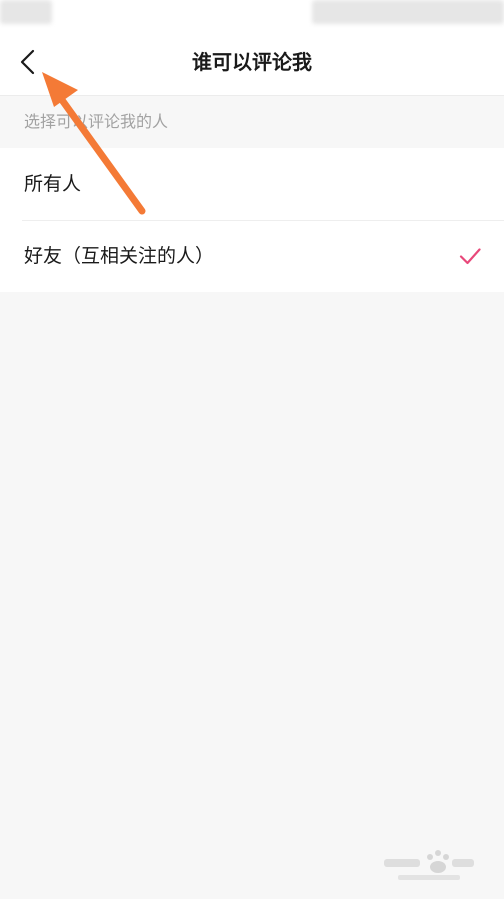 This screenshot has width=504, height=899. I want to click on status-bar, so click(252, 14).